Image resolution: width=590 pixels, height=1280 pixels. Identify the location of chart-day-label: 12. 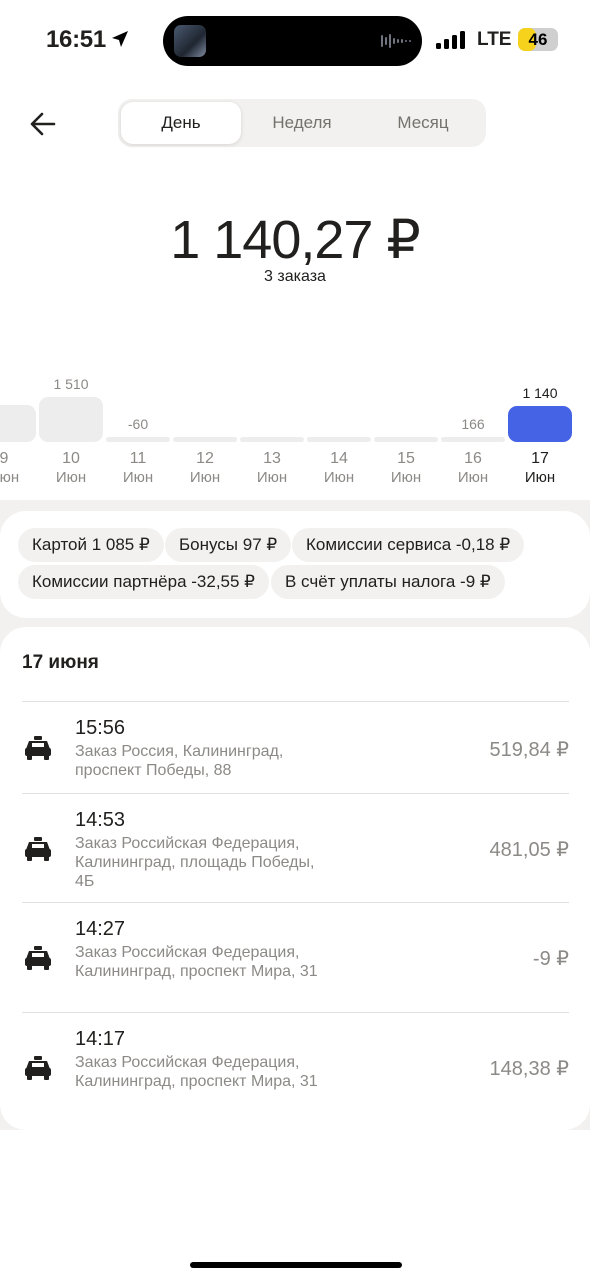
(205, 458).